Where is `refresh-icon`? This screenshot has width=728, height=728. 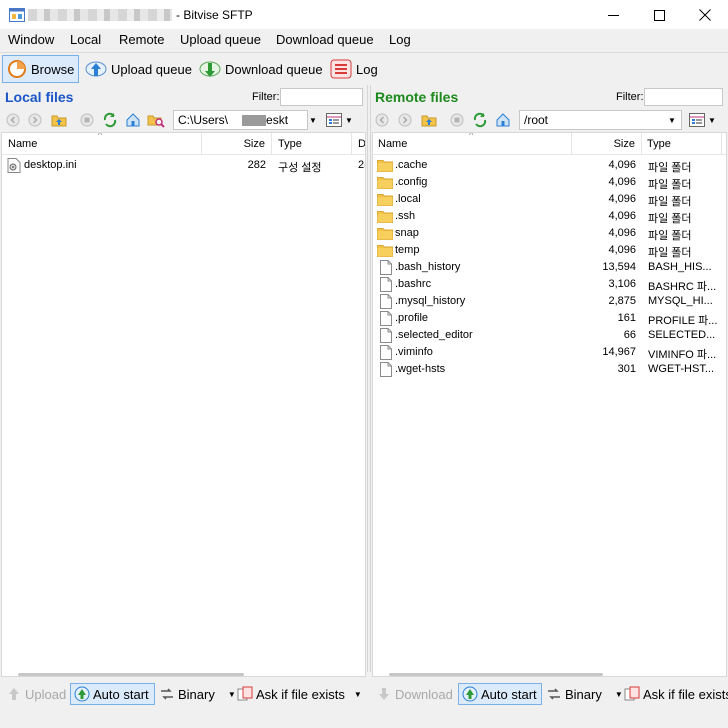
refresh-icon is located at coordinates (480, 120).